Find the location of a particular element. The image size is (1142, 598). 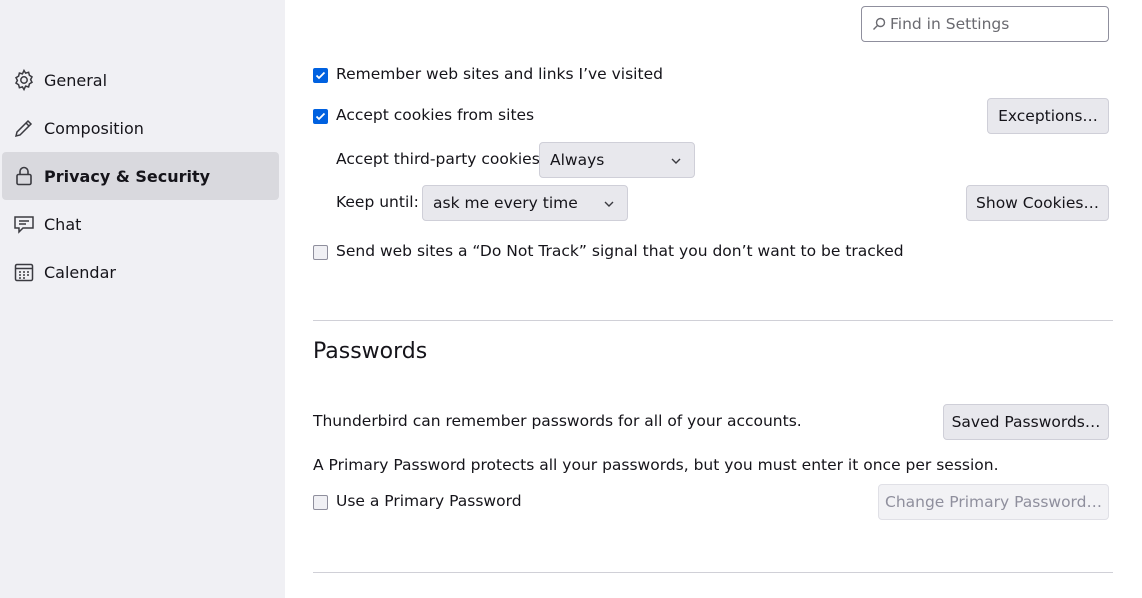

calendar-icon is located at coordinates (24, 272).